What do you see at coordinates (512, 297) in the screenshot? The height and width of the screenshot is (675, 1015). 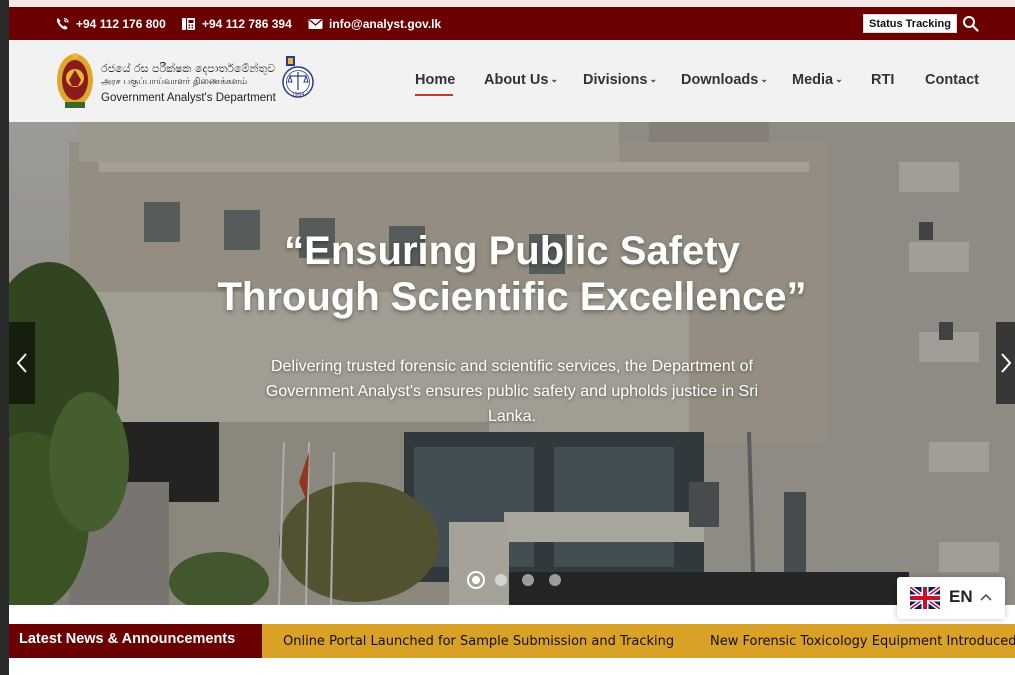 I see `hero-title-line-2: Through Scientific Excellence”` at bounding box center [512, 297].